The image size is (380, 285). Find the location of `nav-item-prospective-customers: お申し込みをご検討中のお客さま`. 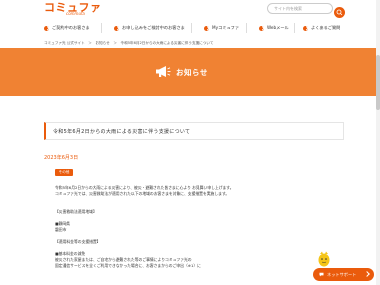

nav-item-prospective-customers: お申し込みをご検討中のお客さま is located at coordinates (147, 28).